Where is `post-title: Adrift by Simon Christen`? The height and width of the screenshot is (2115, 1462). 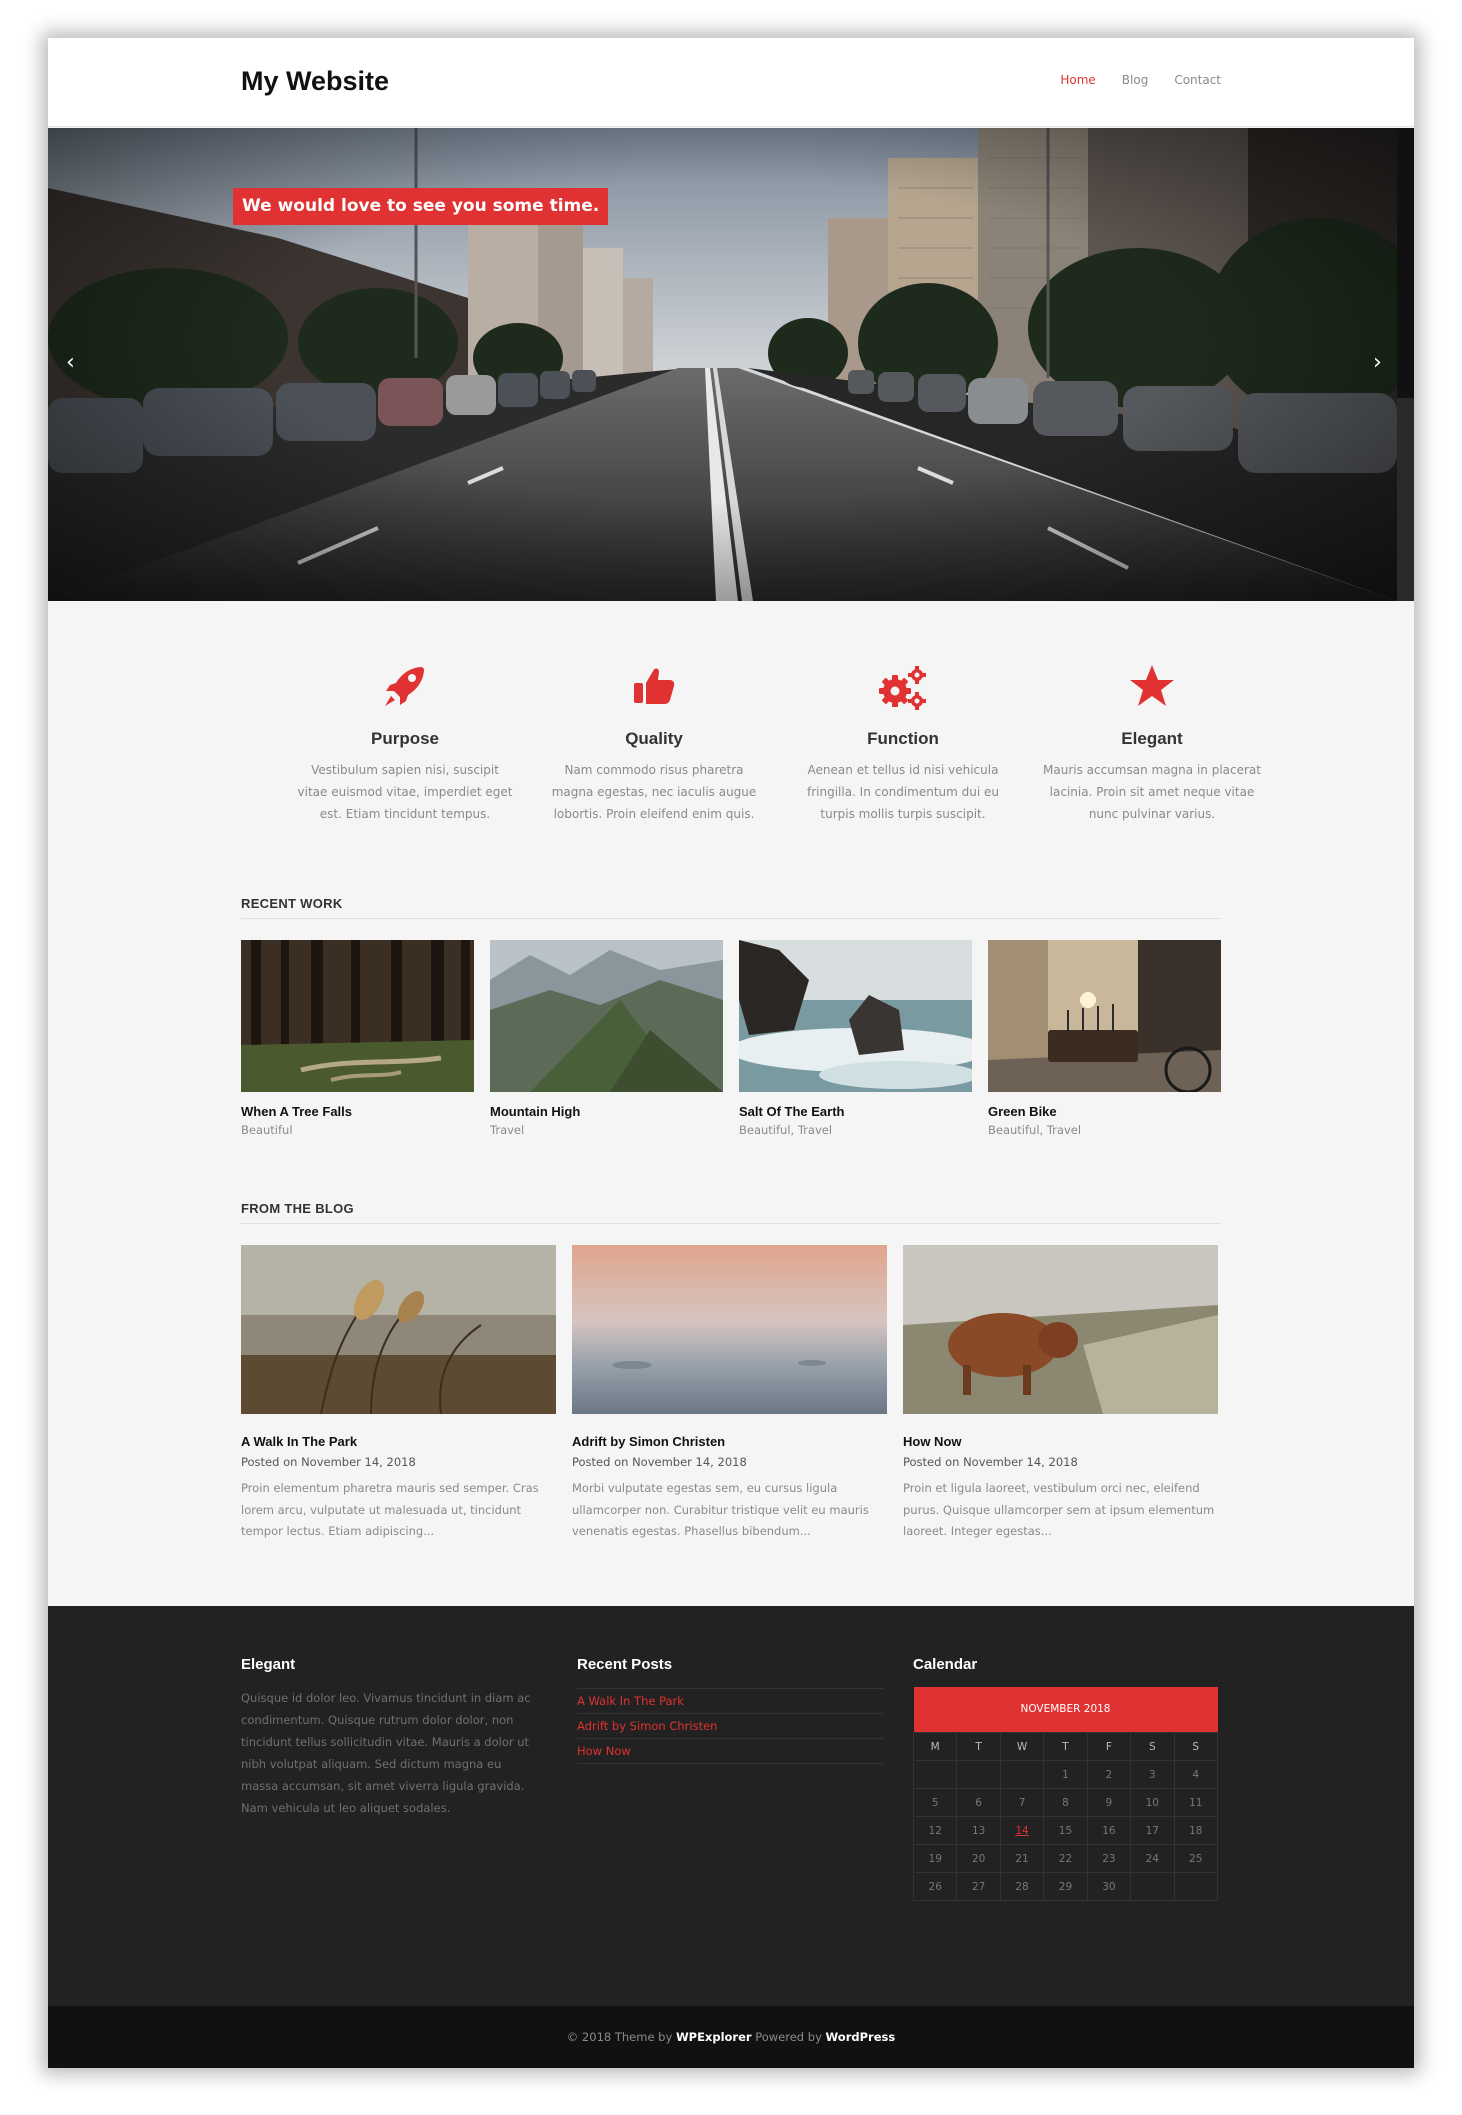 post-title: Adrift by Simon Christen is located at coordinates (729, 1441).